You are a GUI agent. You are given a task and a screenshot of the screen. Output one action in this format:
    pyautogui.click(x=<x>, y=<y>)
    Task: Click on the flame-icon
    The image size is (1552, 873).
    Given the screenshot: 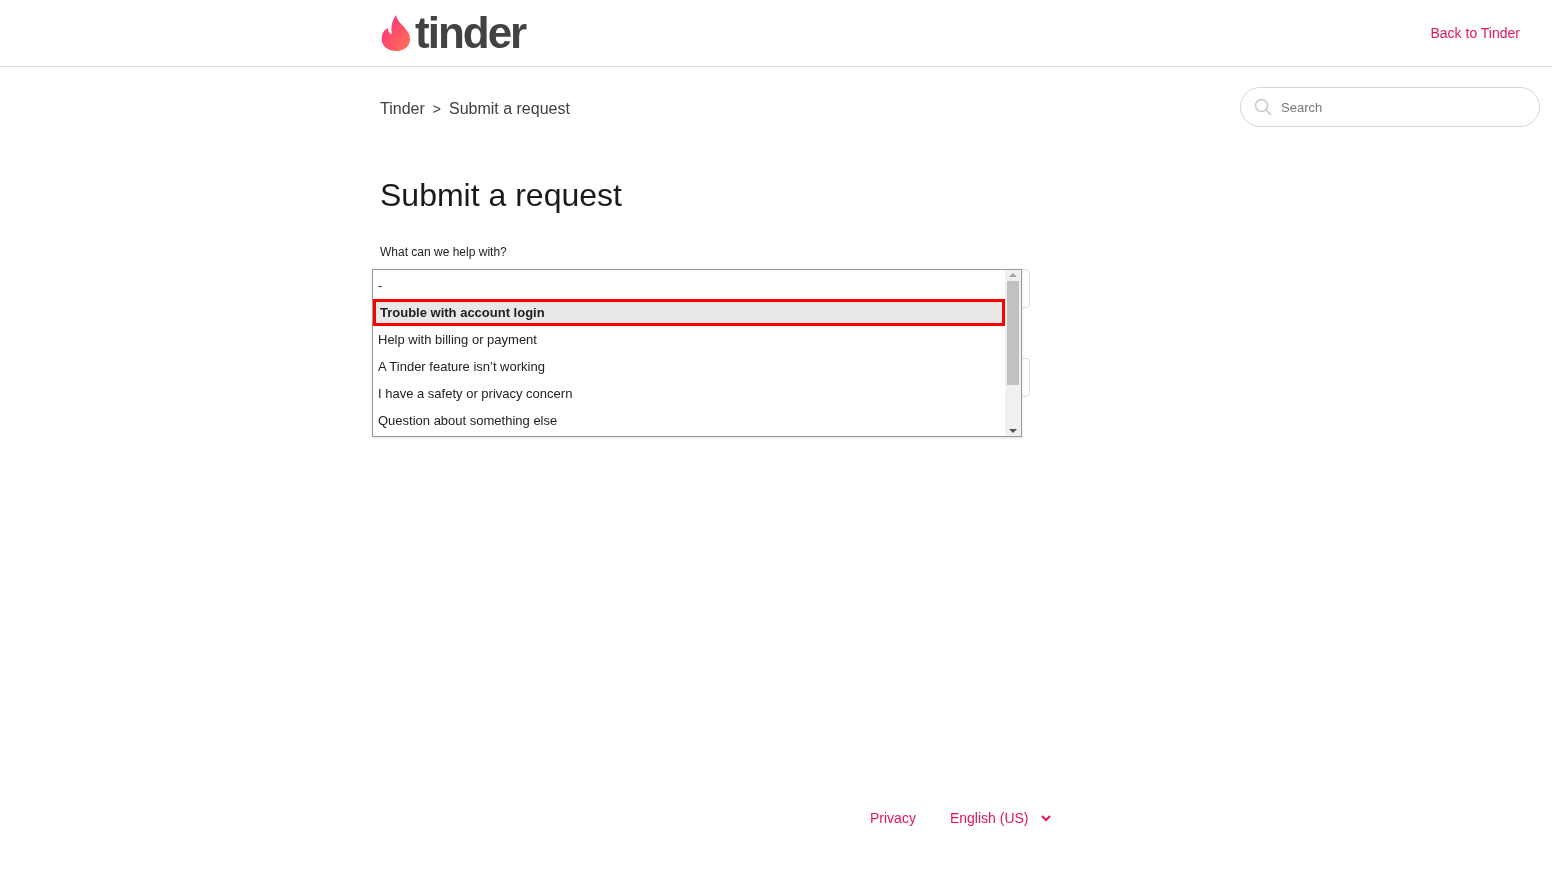 What is the action you would take?
    pyautogui.click(x=396, y=33)
    